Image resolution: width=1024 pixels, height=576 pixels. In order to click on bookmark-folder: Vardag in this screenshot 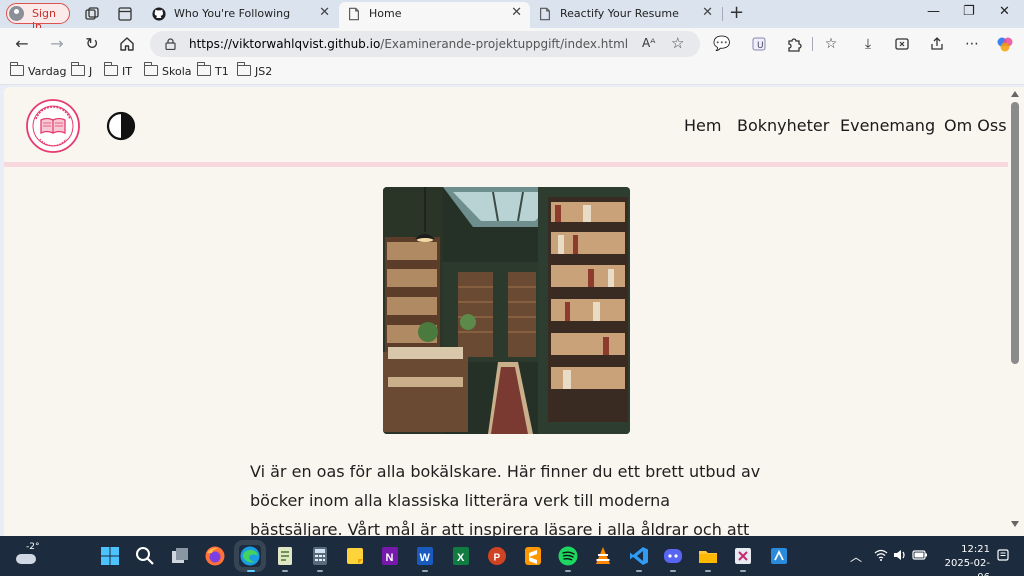, I will do `click(38, 71)`.